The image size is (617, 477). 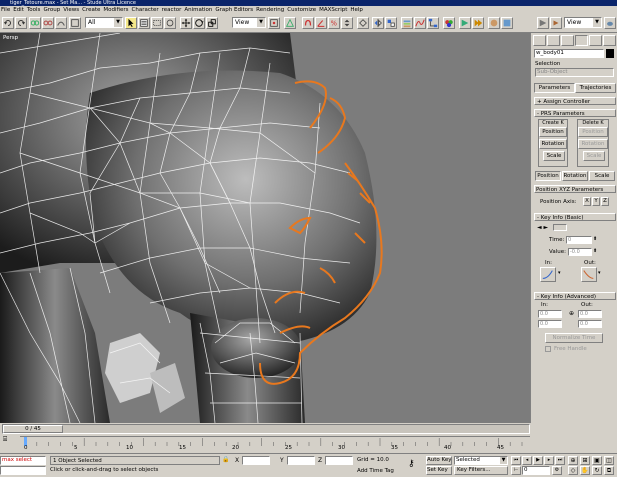 What do you see at coordinates (575, 176) in the screenshot?
I see `rotation-tab: Rotation` at bounding box center [575, 176].